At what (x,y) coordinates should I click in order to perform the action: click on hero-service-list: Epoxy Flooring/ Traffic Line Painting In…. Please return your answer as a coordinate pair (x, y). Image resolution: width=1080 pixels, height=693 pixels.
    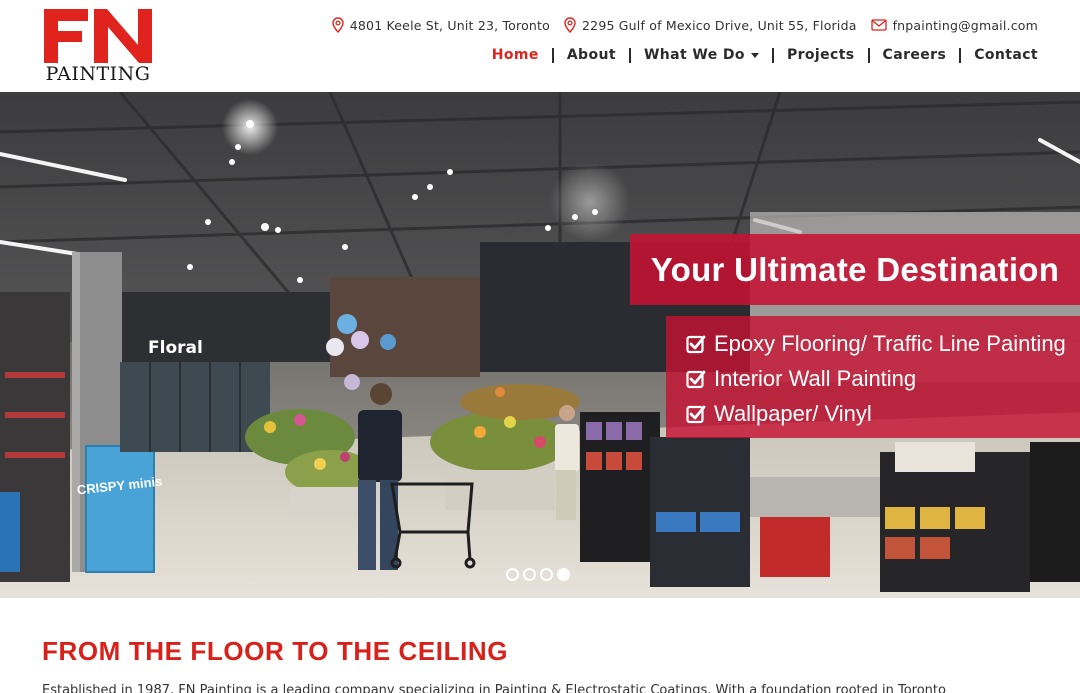
    Looking at the image, I should click on (873, 377).